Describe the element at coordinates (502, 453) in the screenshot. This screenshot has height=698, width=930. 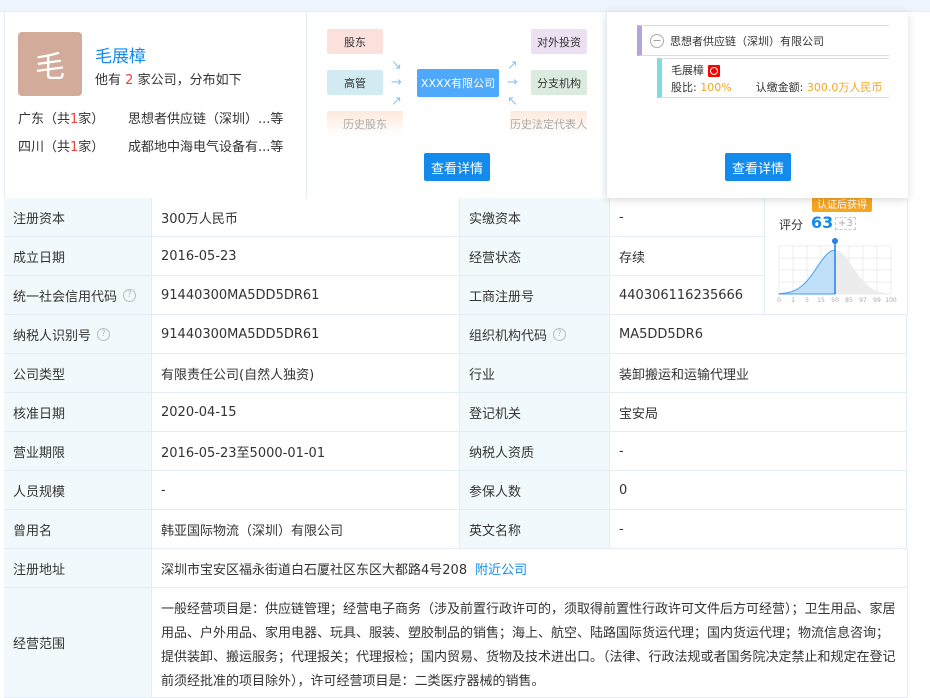
I see `field-label-text: 纳税人资质` at that location.